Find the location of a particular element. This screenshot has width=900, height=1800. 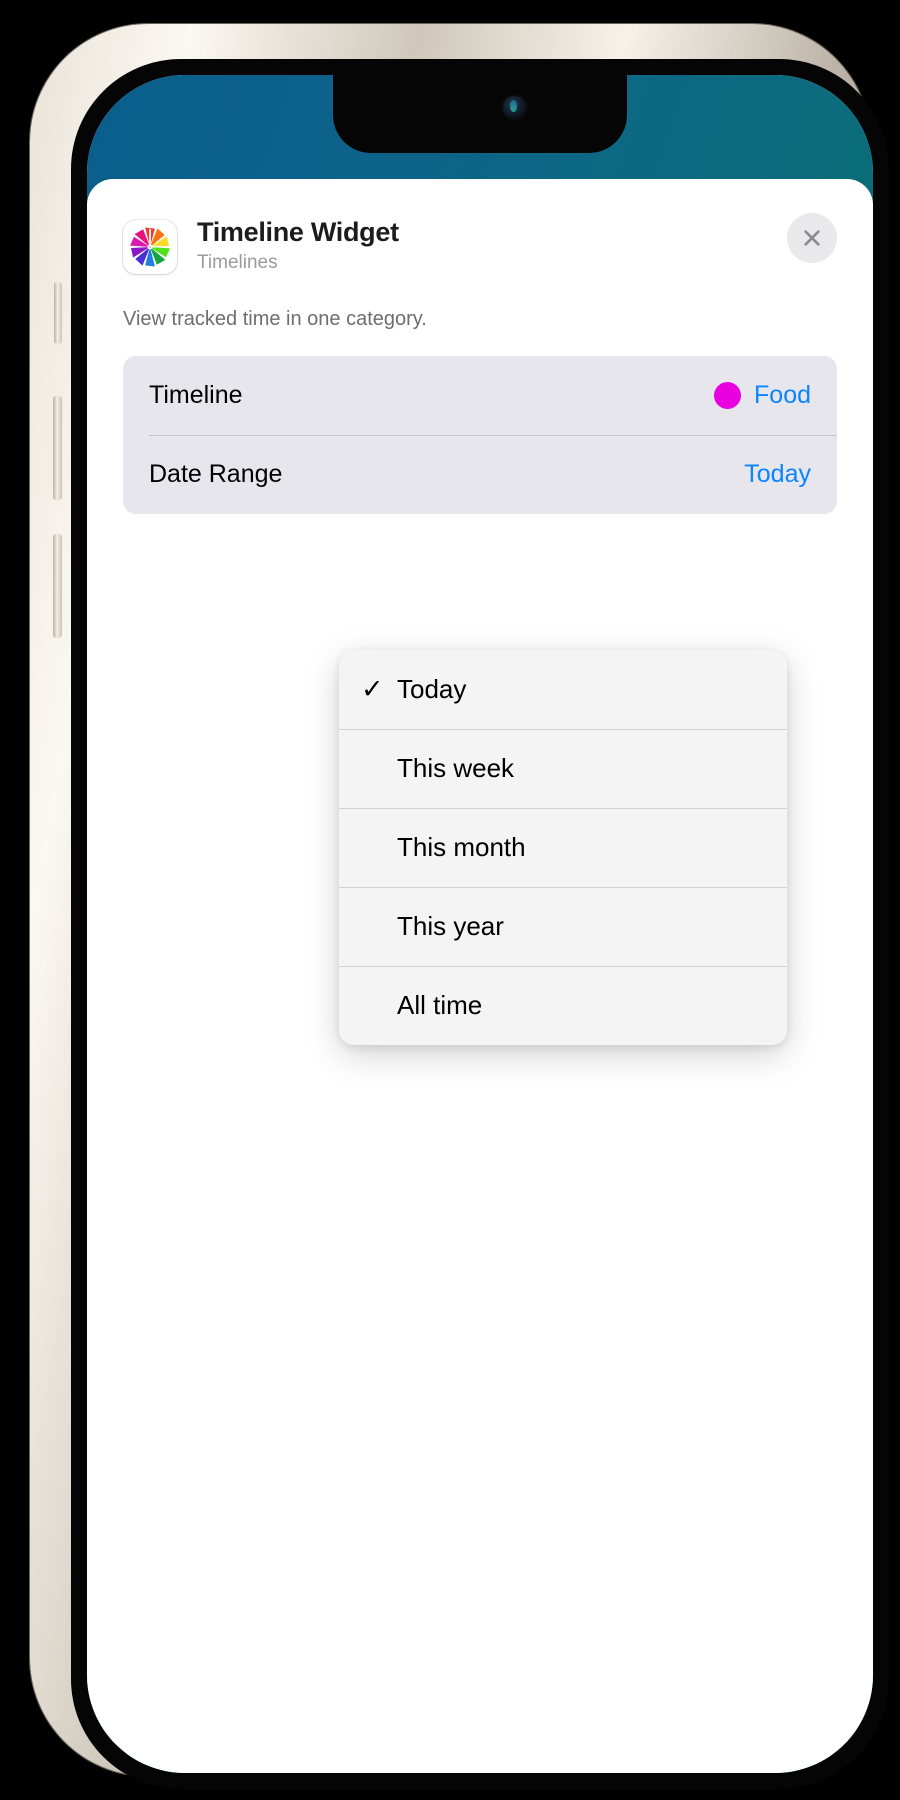

setting-label-date-range: Date Range is located at coordinates (216, 474).